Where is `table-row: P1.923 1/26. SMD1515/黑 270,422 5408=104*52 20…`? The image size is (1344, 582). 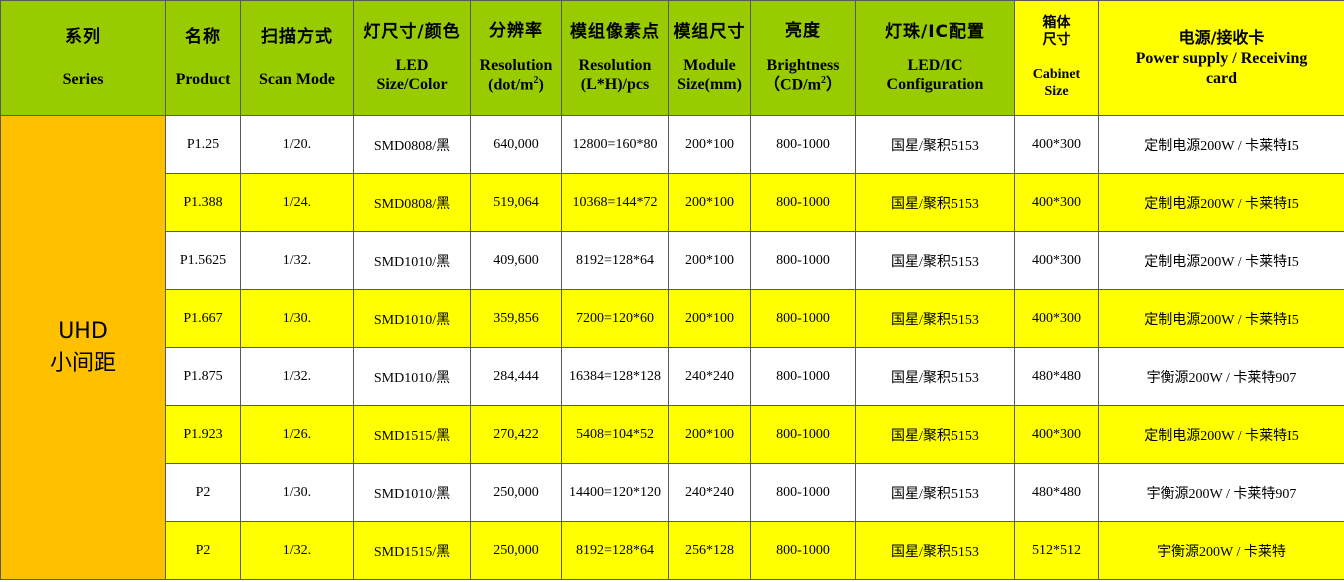
table-row: P1.923 1/26. SMD1515/黑 270,422 5408=104*52 20… is located at coordinates (672, 434).